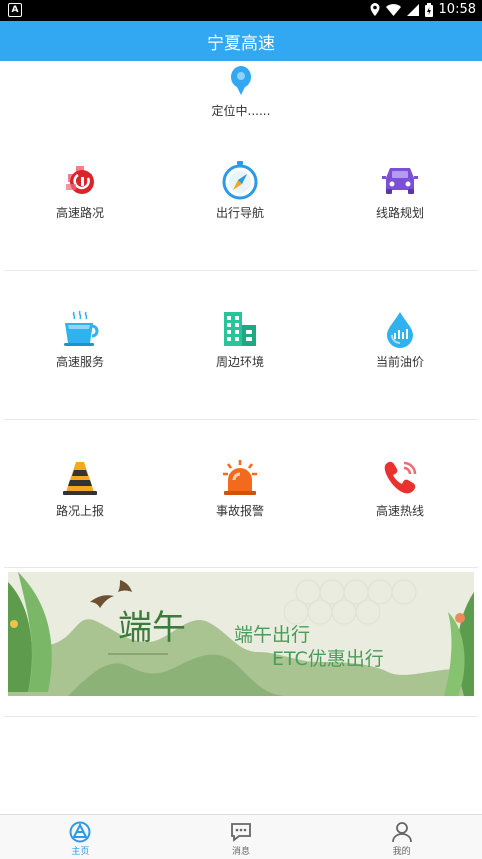 This screenshot has width=482, height=859. Describe the element at coordinates (240, 329) in the screenshot. I see `buildings-icon` at that location.